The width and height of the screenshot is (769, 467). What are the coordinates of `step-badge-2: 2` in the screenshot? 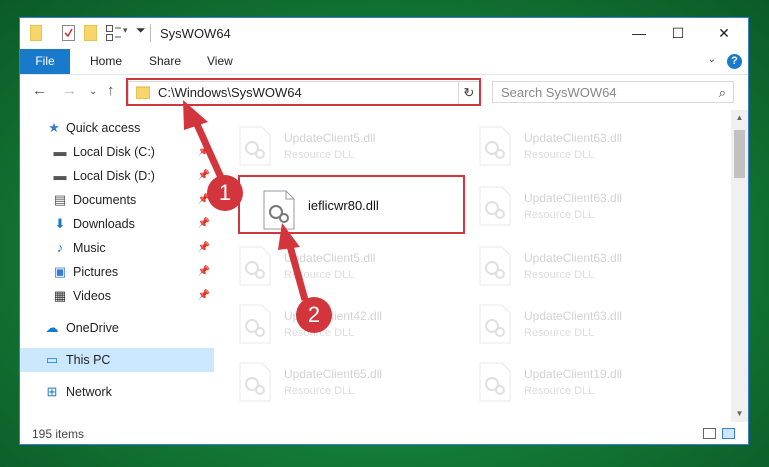 It's located at (314, 315).